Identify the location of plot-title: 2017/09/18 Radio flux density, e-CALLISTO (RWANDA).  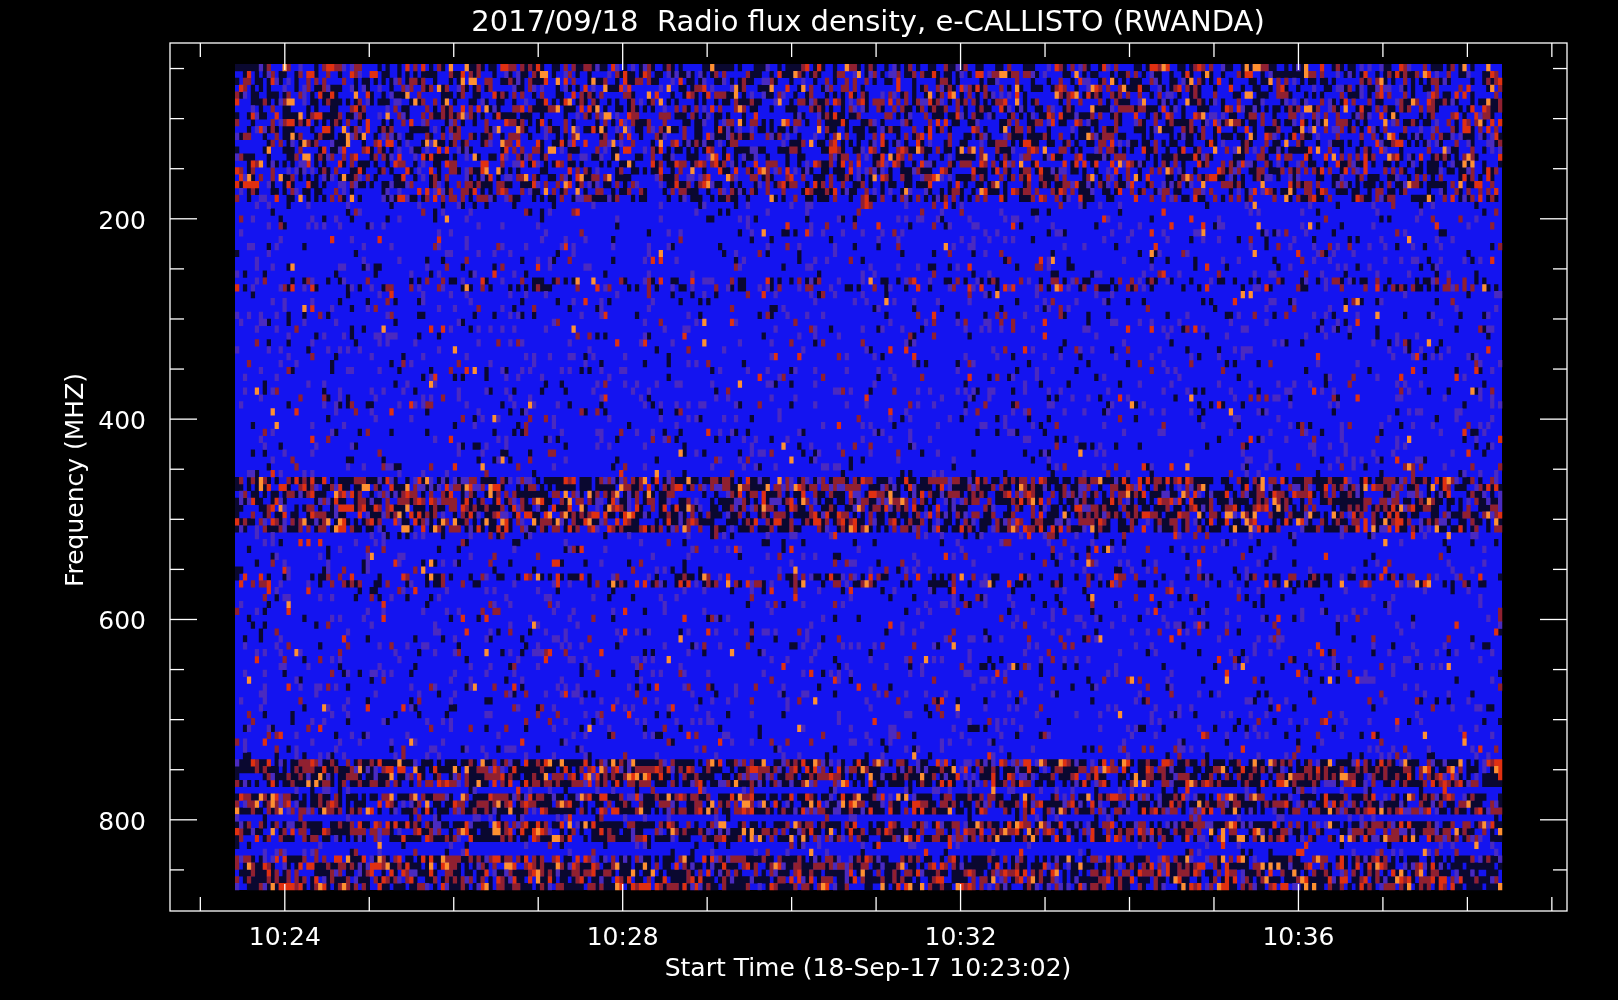
(868, 21).